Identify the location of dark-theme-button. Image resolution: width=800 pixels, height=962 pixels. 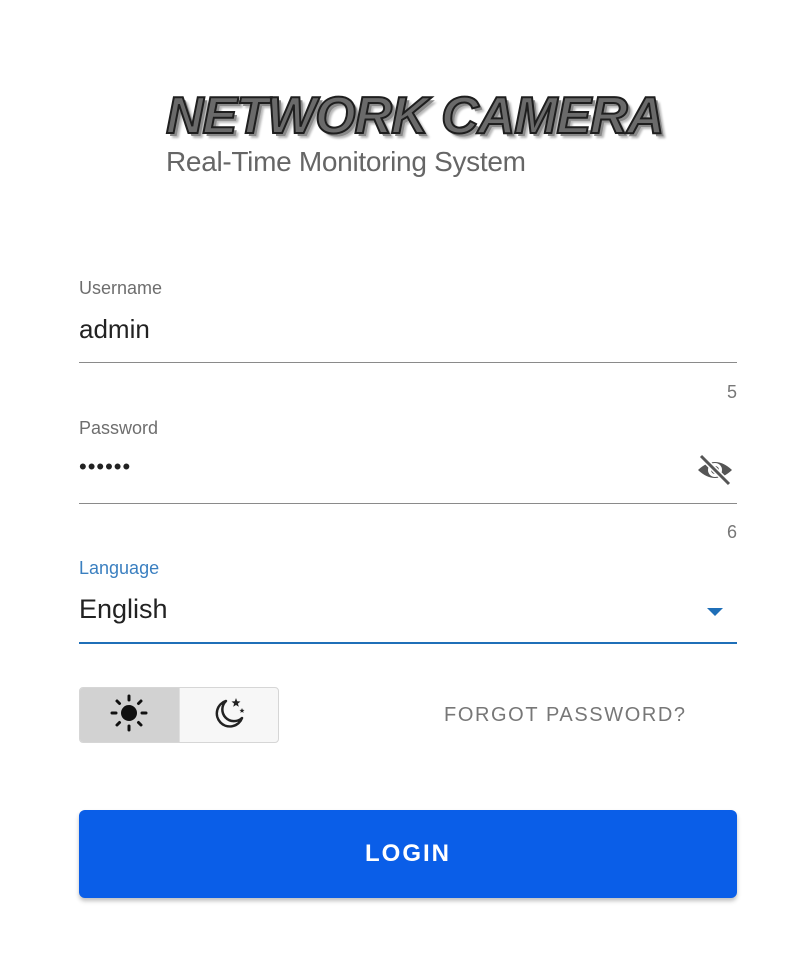
(228, 715).